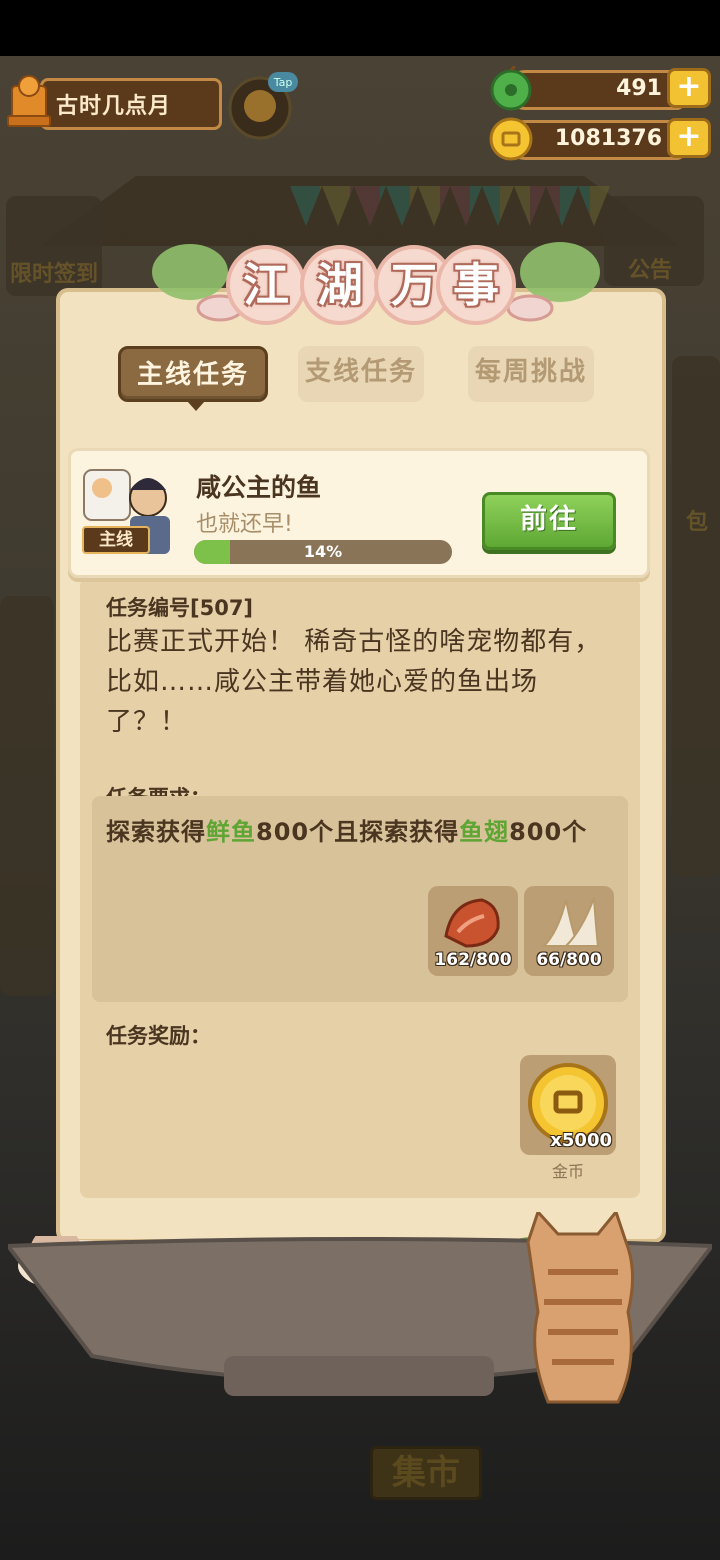  I want to click on fresh-fish-icon, so click(472, 923).